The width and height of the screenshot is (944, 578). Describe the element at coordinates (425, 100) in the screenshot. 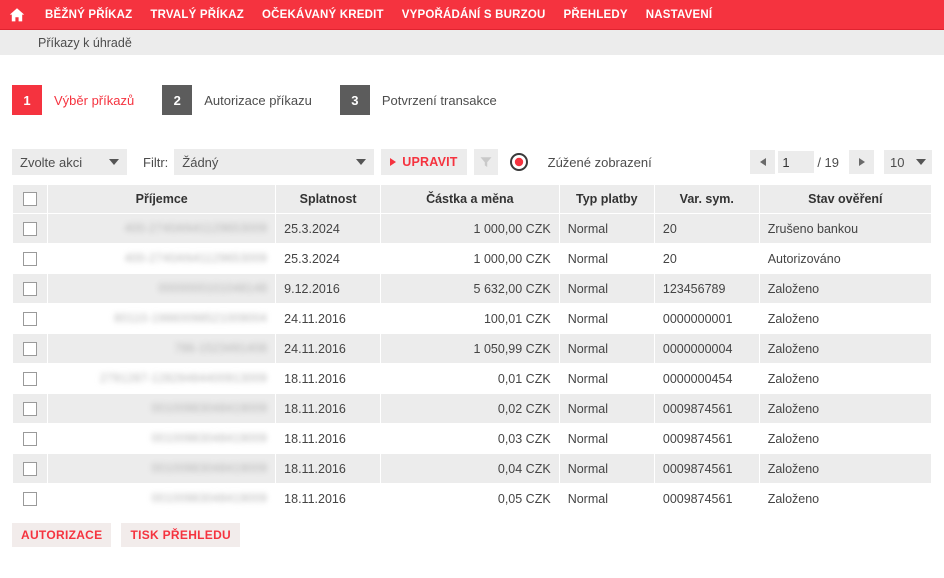

I see `step-3: 3 Potvrzení transakce` at that location.